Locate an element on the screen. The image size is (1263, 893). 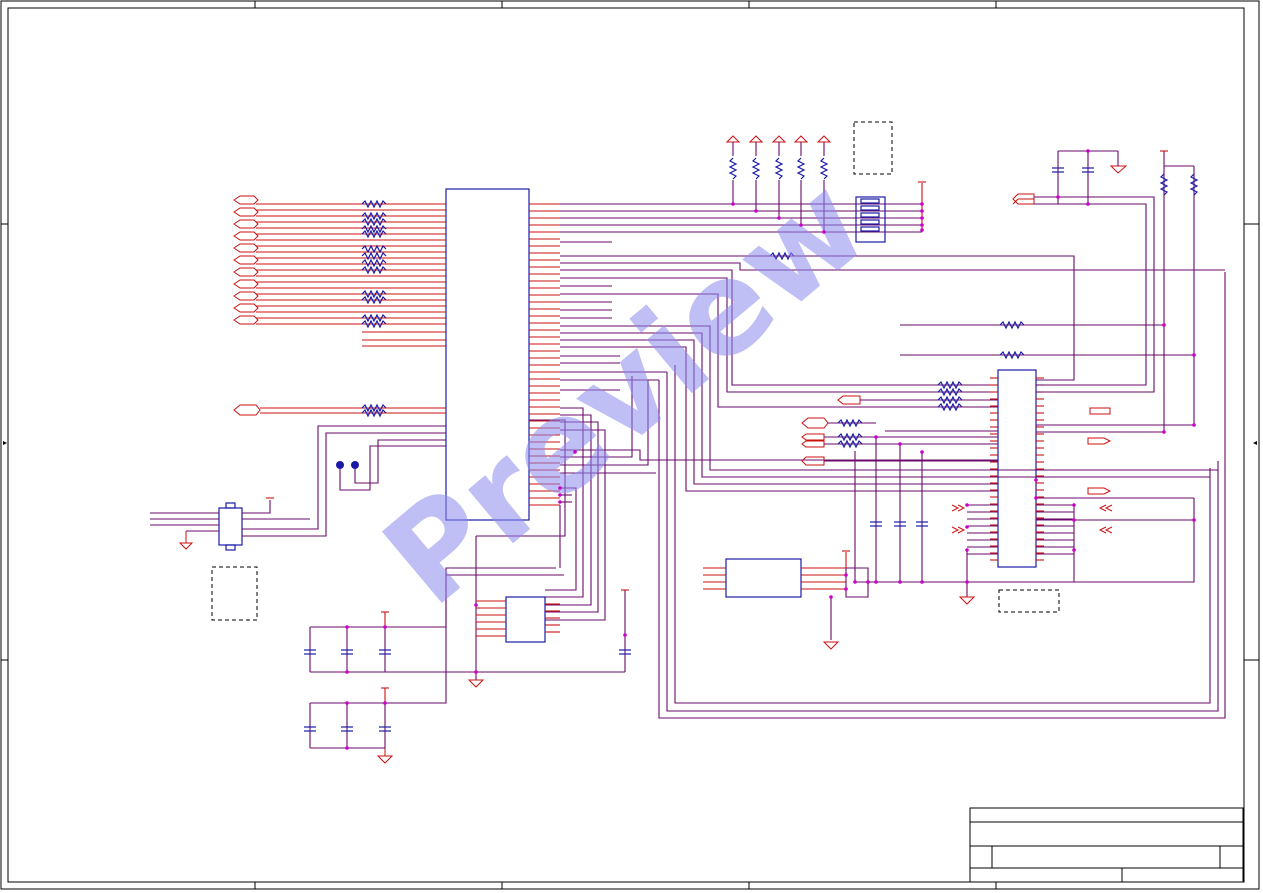
left-port-connectors is located at coordinates (246, 260).